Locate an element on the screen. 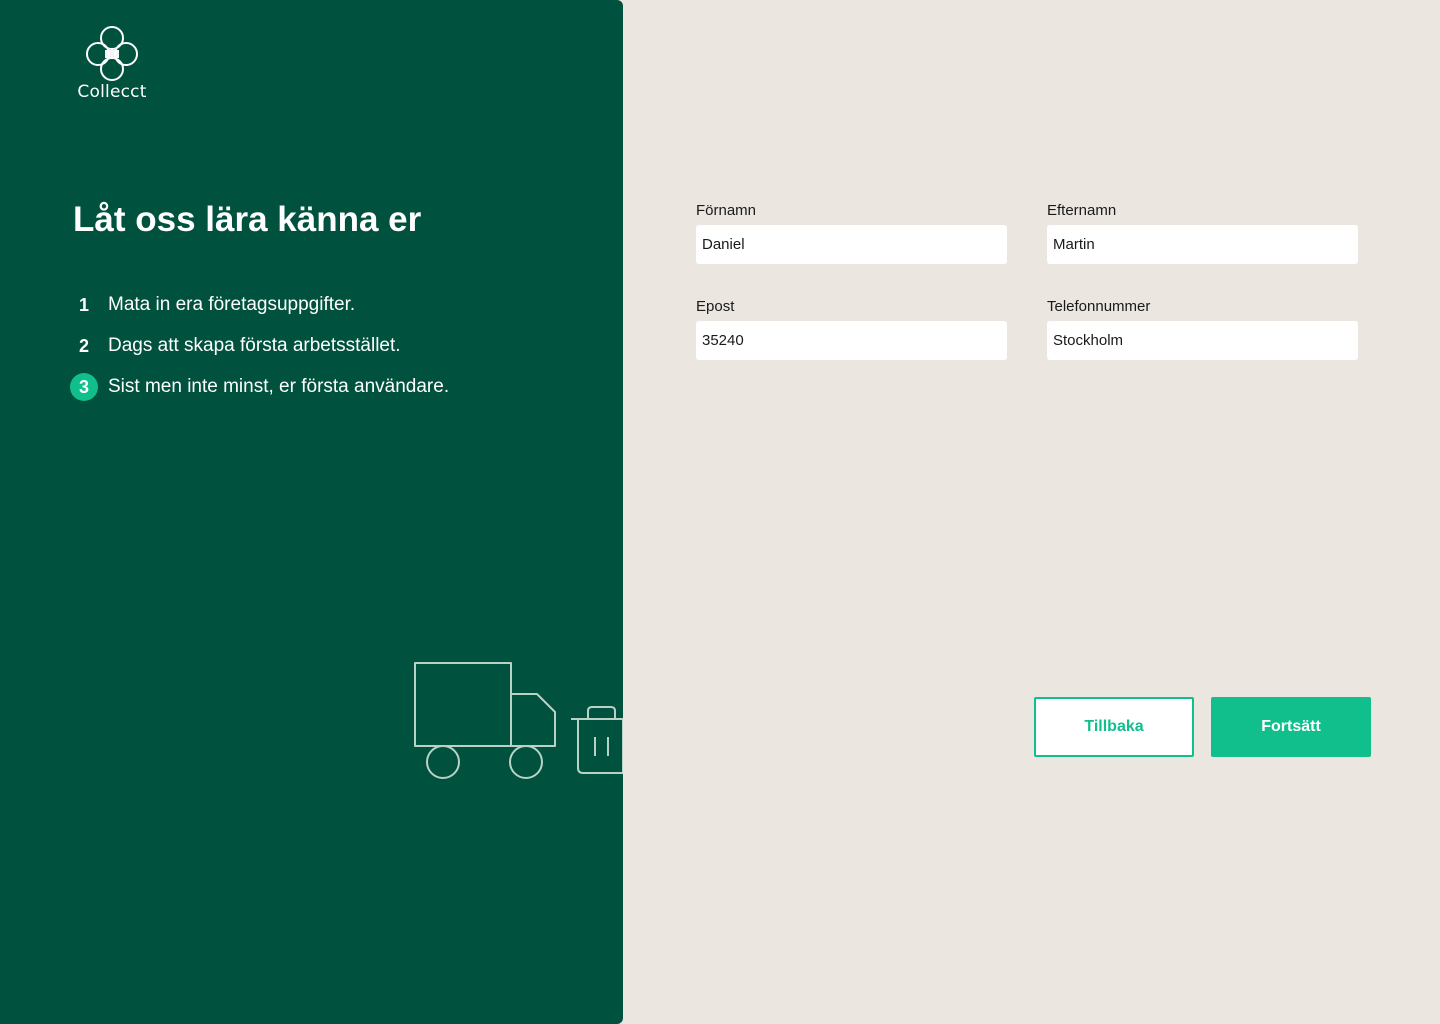  first-name-group: Förnamn is located at coordinates (851, 232).